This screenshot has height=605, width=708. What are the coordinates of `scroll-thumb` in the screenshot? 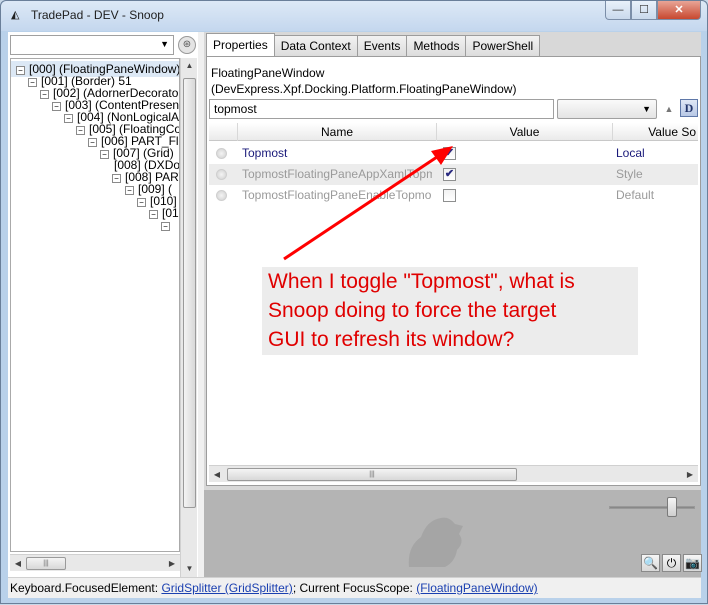 It's located at (189, 293).